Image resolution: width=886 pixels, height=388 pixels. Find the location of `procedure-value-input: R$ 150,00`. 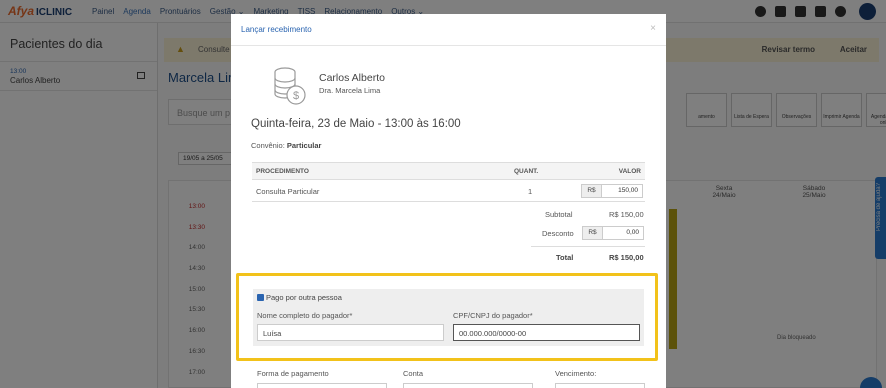

procedure-value-input: R$ 150,00 is located at coordinates (612, 191).